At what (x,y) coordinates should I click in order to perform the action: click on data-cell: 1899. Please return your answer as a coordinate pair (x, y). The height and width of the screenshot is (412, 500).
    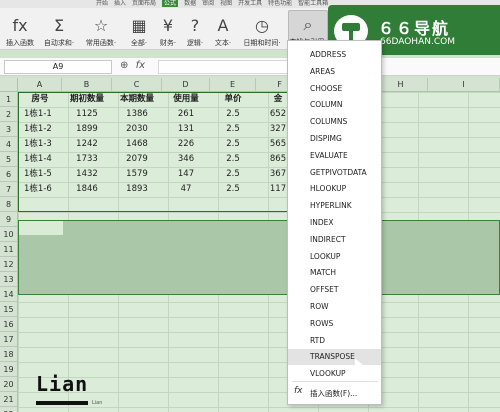
    Looking at the image, I should click on (87, 129).